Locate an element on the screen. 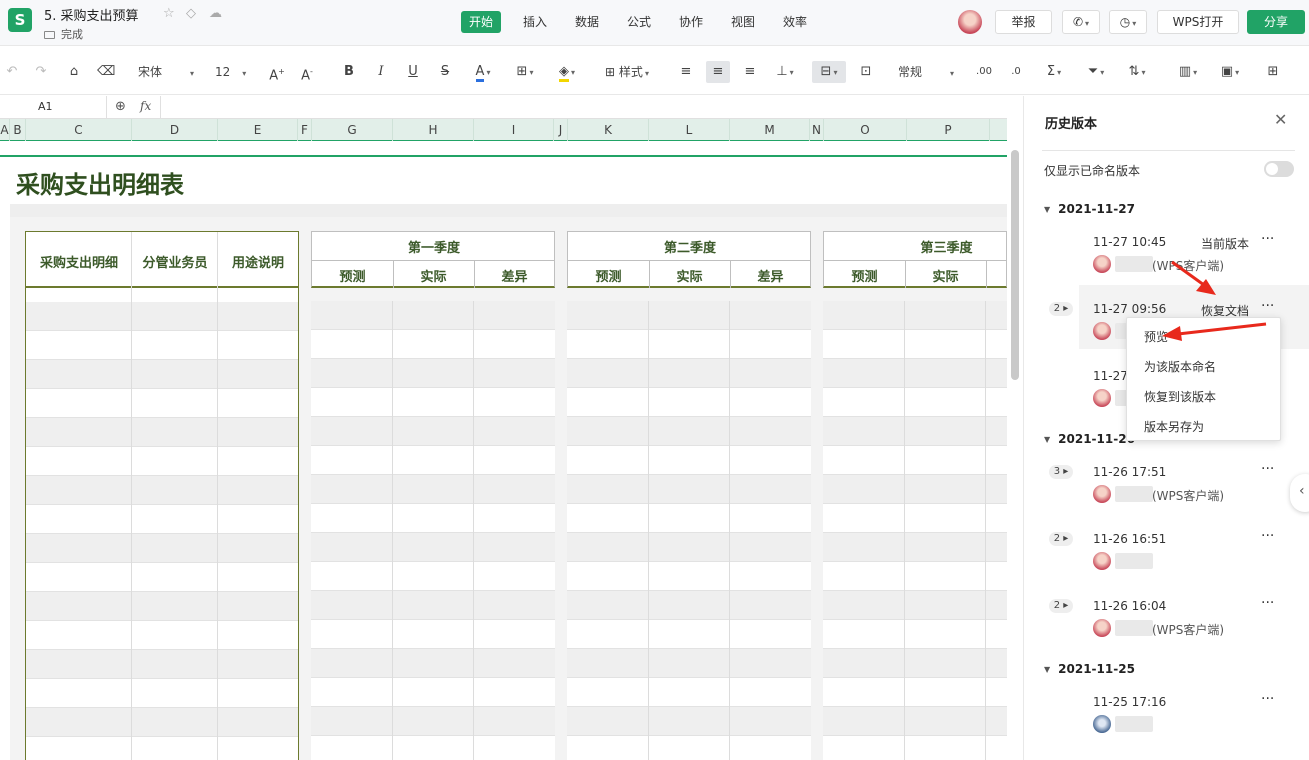 The image size is (1309, 760). sort-icon: ⇅ ▾ is located at coordinates (1137, 72).